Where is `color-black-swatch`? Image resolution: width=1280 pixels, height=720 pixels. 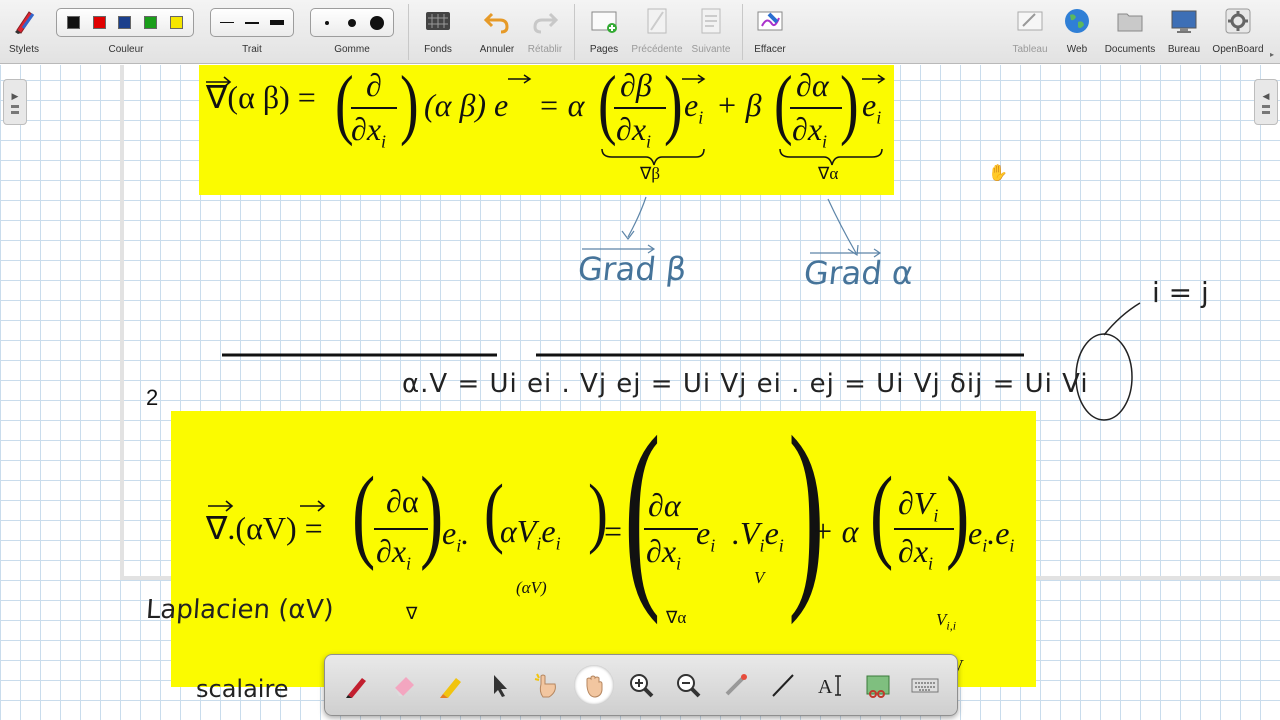 color-black-swatch is located at coordinates (74, 22).